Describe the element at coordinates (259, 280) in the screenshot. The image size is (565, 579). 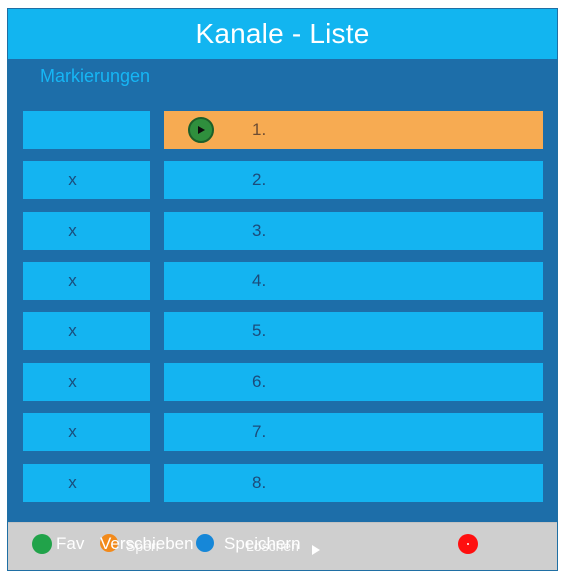
I see `channel-number: 4.` at that location.